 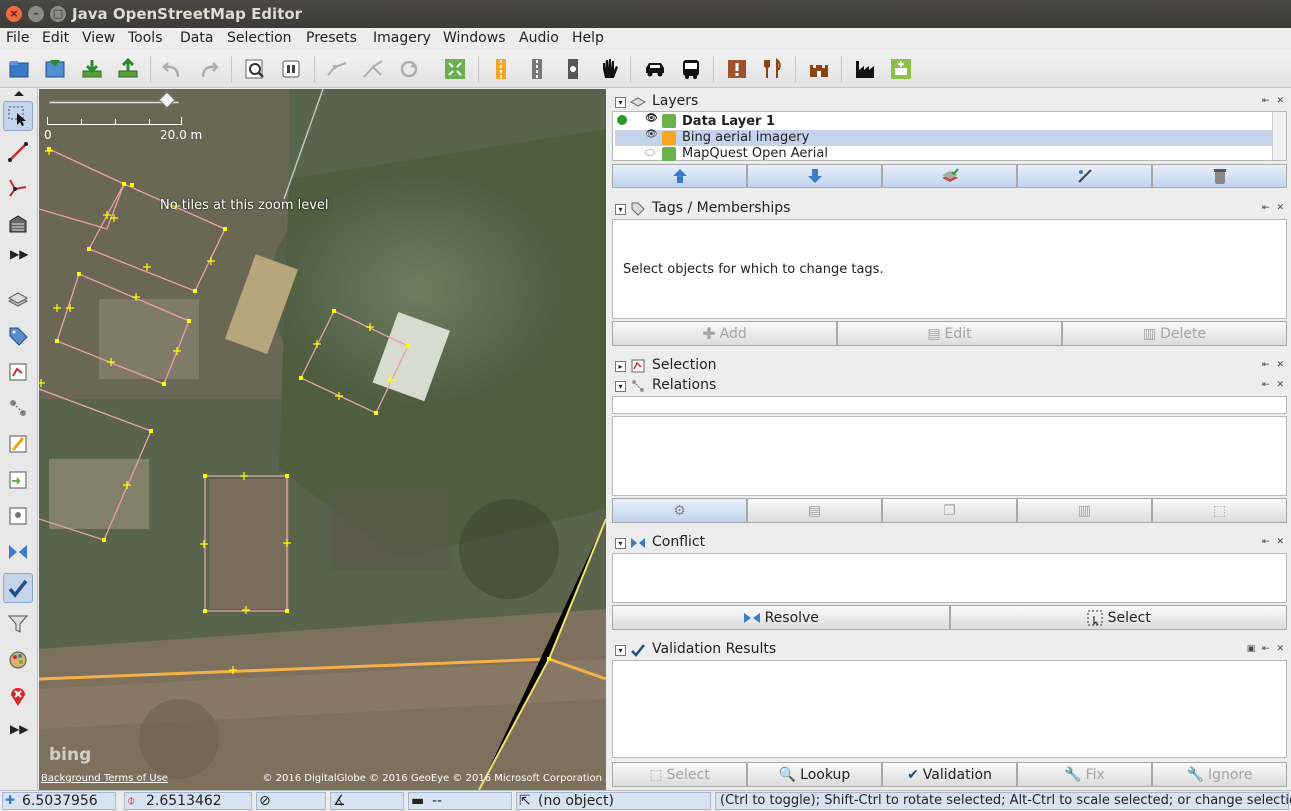 I want to click on combine-way-icon, so click(x=373, y=69).